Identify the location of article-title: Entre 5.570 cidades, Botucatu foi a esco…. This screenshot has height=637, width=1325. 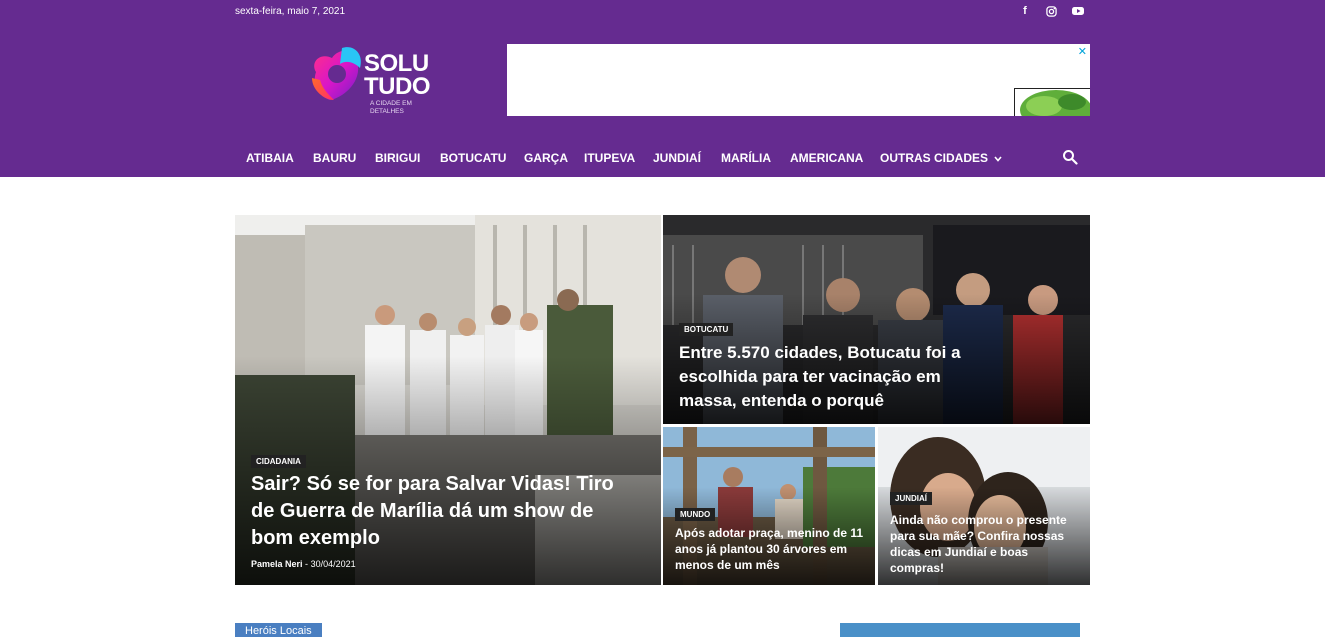
(839, 377).